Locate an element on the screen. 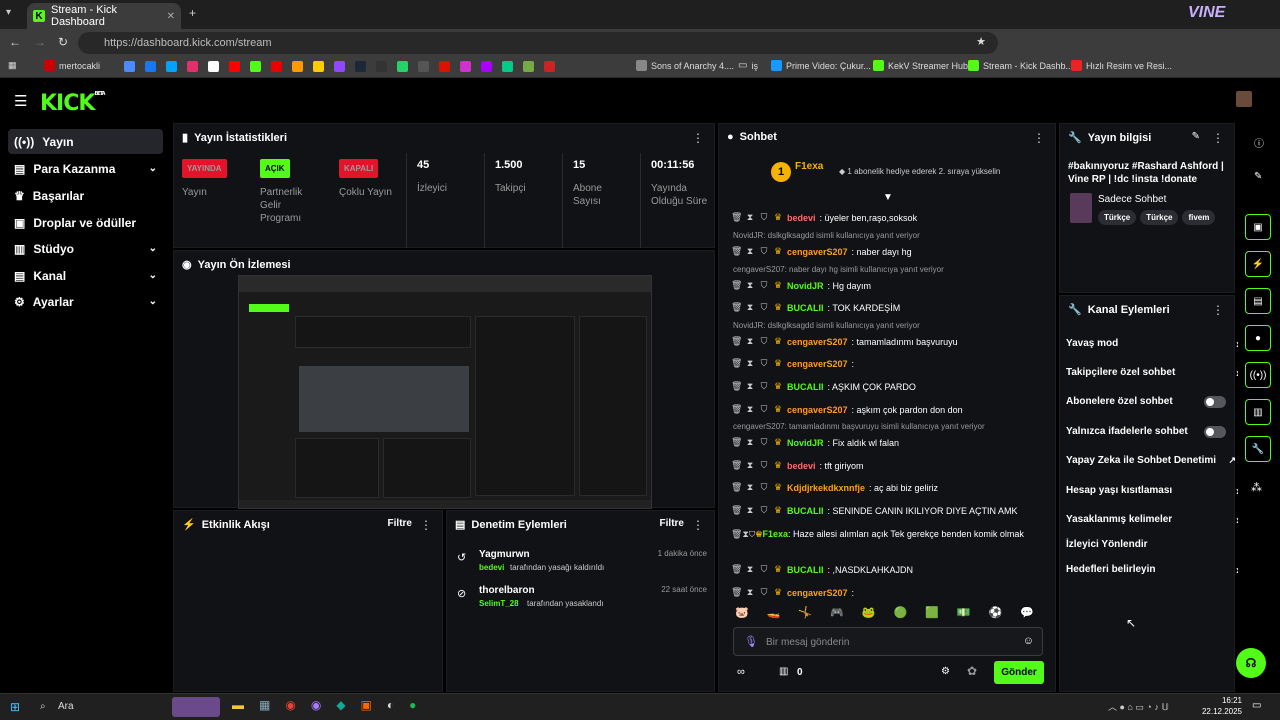 This screenshot has height=720, width=1280. channel-action-0: Yavaş mod› is located at coordinates (1153, 344).